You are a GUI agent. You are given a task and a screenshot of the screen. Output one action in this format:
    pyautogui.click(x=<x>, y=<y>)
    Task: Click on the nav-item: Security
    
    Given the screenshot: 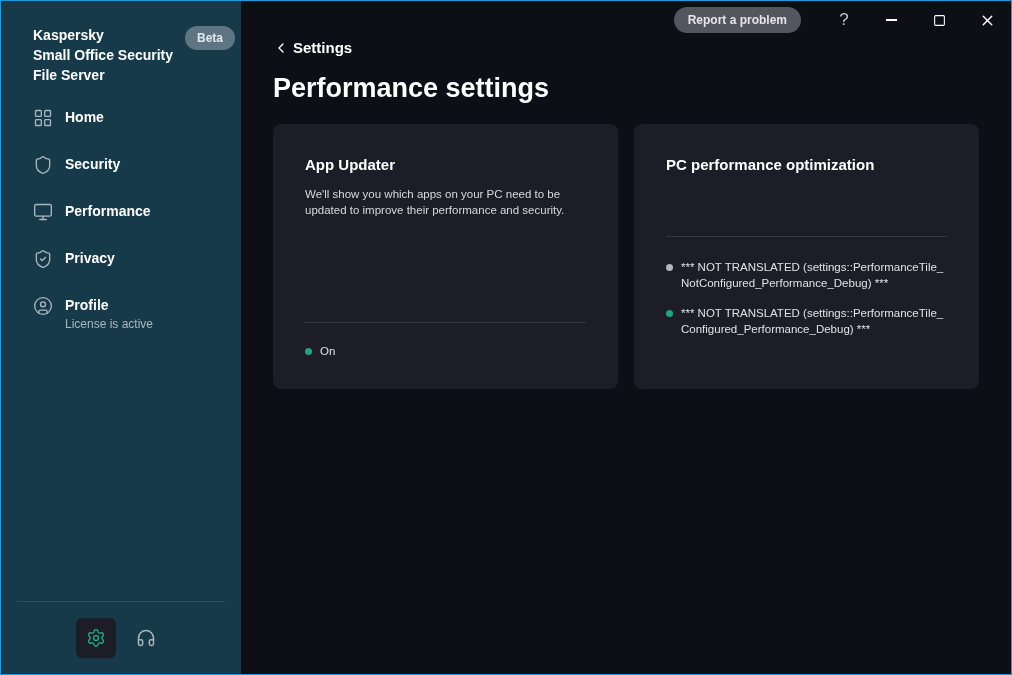 What is the action you would take?
    pyautogui.click(x=121, y=164)
    